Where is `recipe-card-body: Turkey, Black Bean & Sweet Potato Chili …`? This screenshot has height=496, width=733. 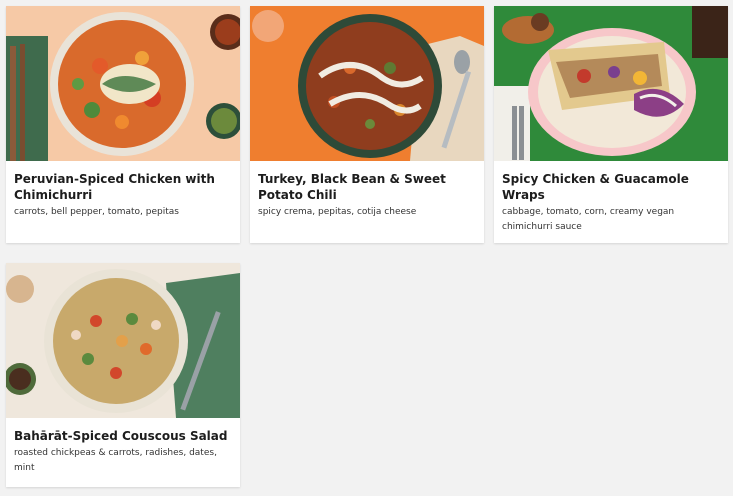
recipe-card-body: Turkey, Black Bean & Sweet Potato Chili … is located at coordinates (367, 190).